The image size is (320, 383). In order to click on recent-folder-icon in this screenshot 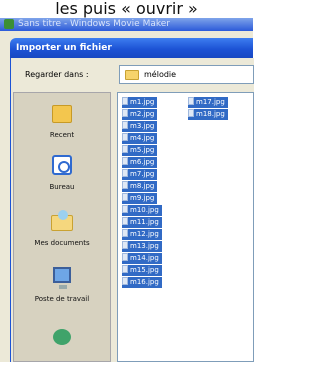, I will do `click(62, 114)`.